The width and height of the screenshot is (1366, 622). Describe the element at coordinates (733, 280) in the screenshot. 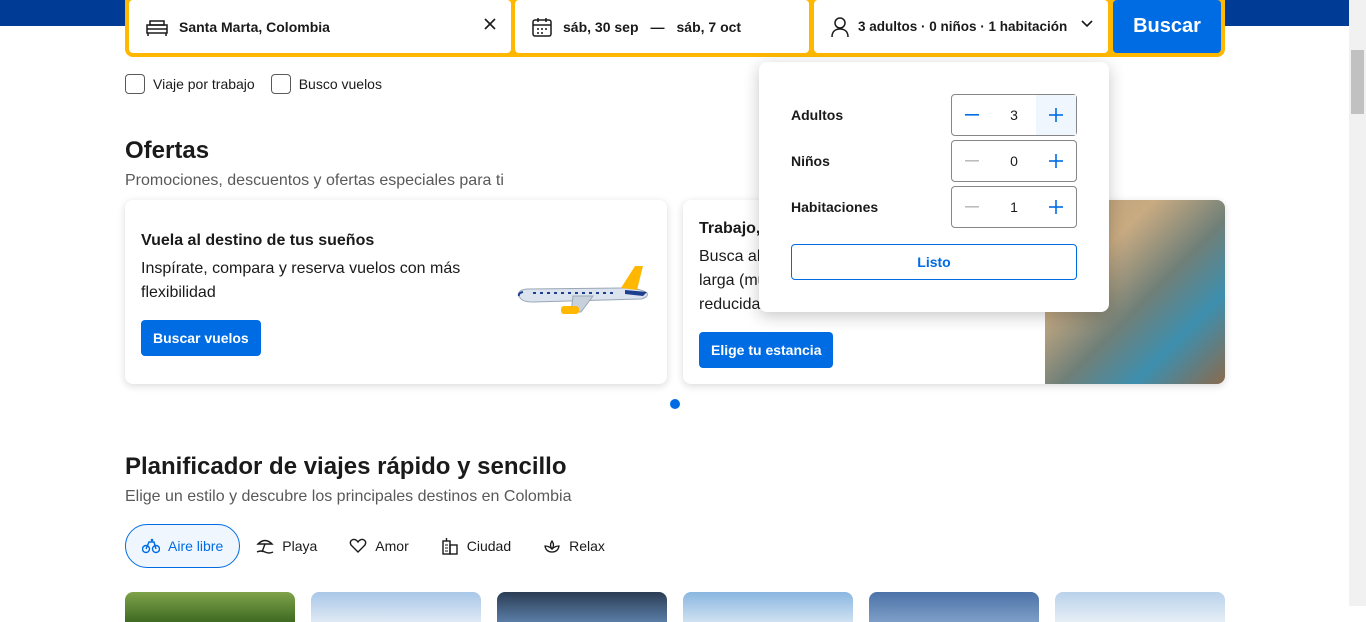

I see `offer-card-body-line: larga (mu` at that location.